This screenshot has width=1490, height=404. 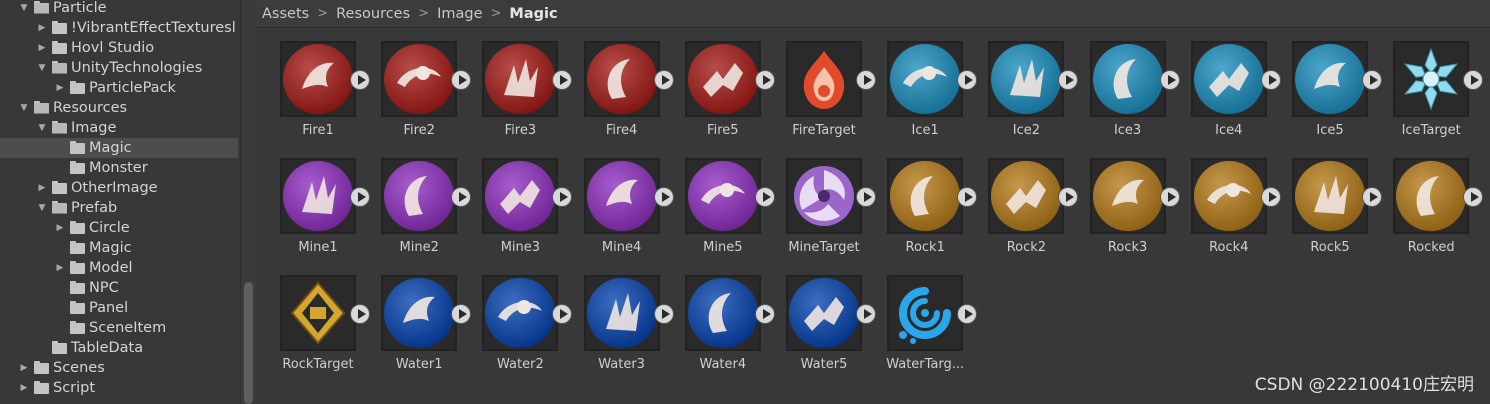 What do you see at coordinates (119, 228) in the screenshot?
I see `tree-item-circle: ▶ Circle` at bounding box center [119, 228].